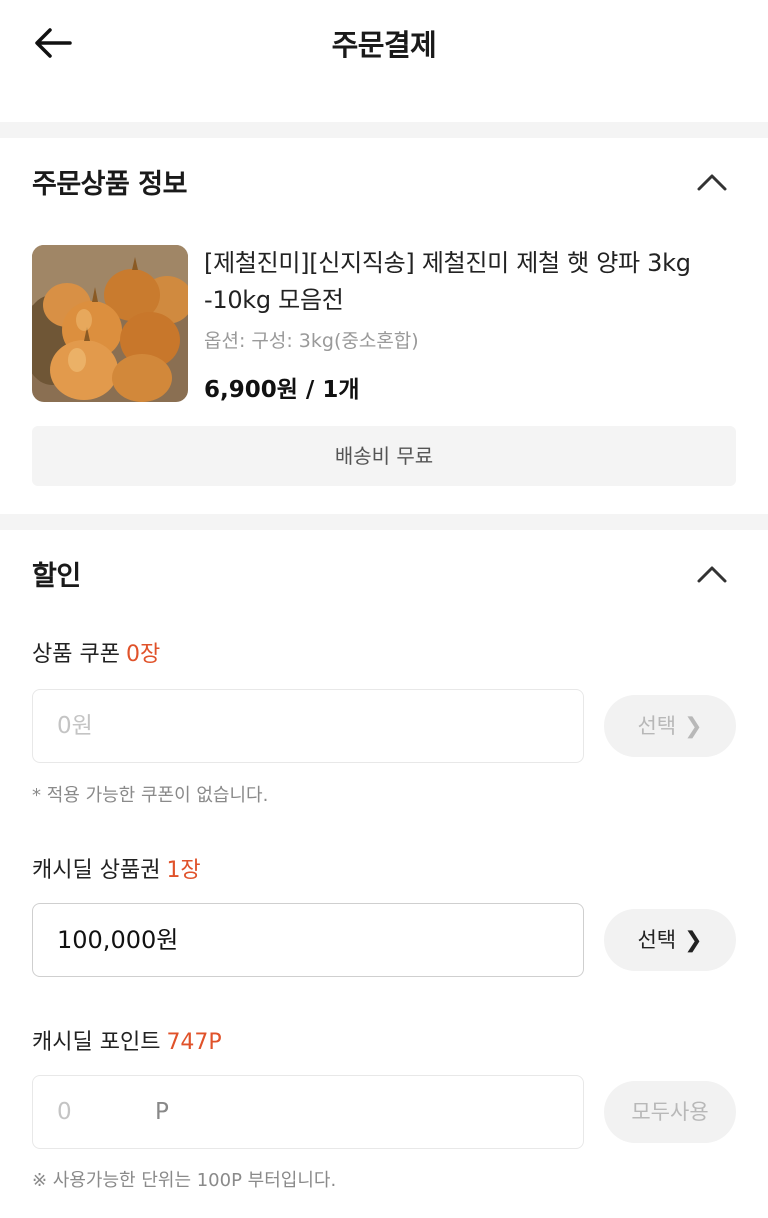 This screenshot has width=768, height=1218. I want to click on header: 주문결제, so click(384, 44).